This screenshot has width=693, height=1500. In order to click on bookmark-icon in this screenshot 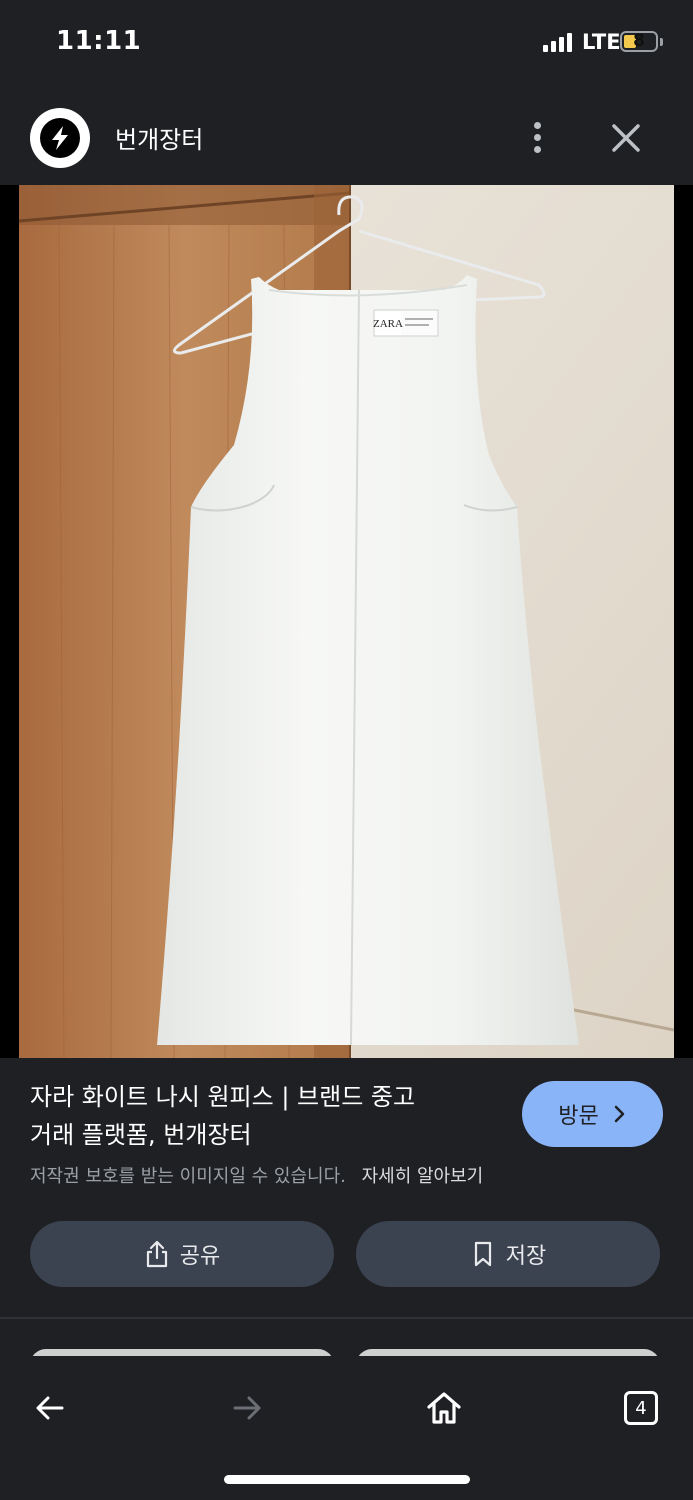, I will do `click(482, 1254)`.